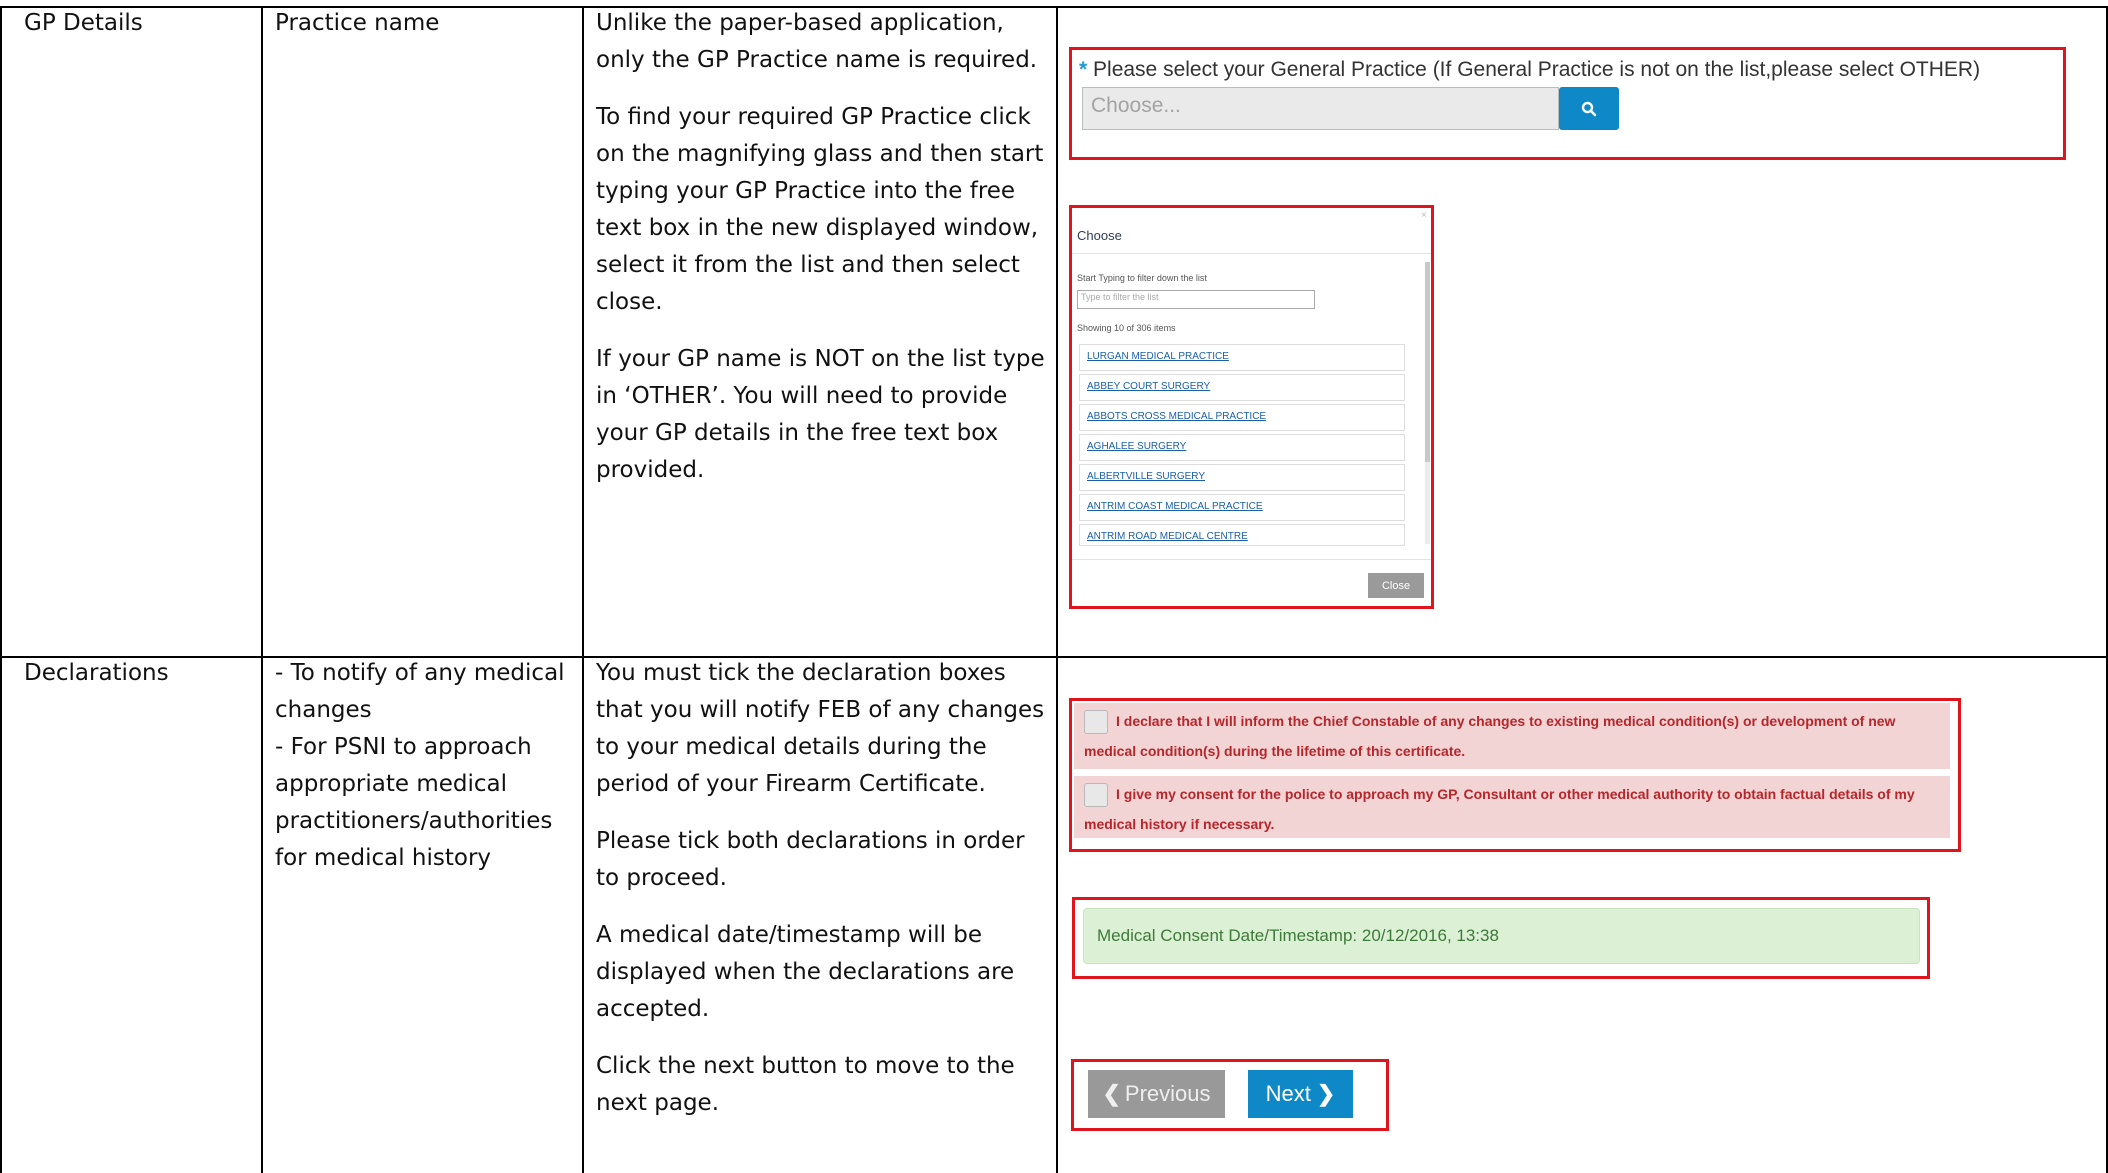  I want to click on modal-list-item: AGHALEE SURGERY, so click(1242, 447).